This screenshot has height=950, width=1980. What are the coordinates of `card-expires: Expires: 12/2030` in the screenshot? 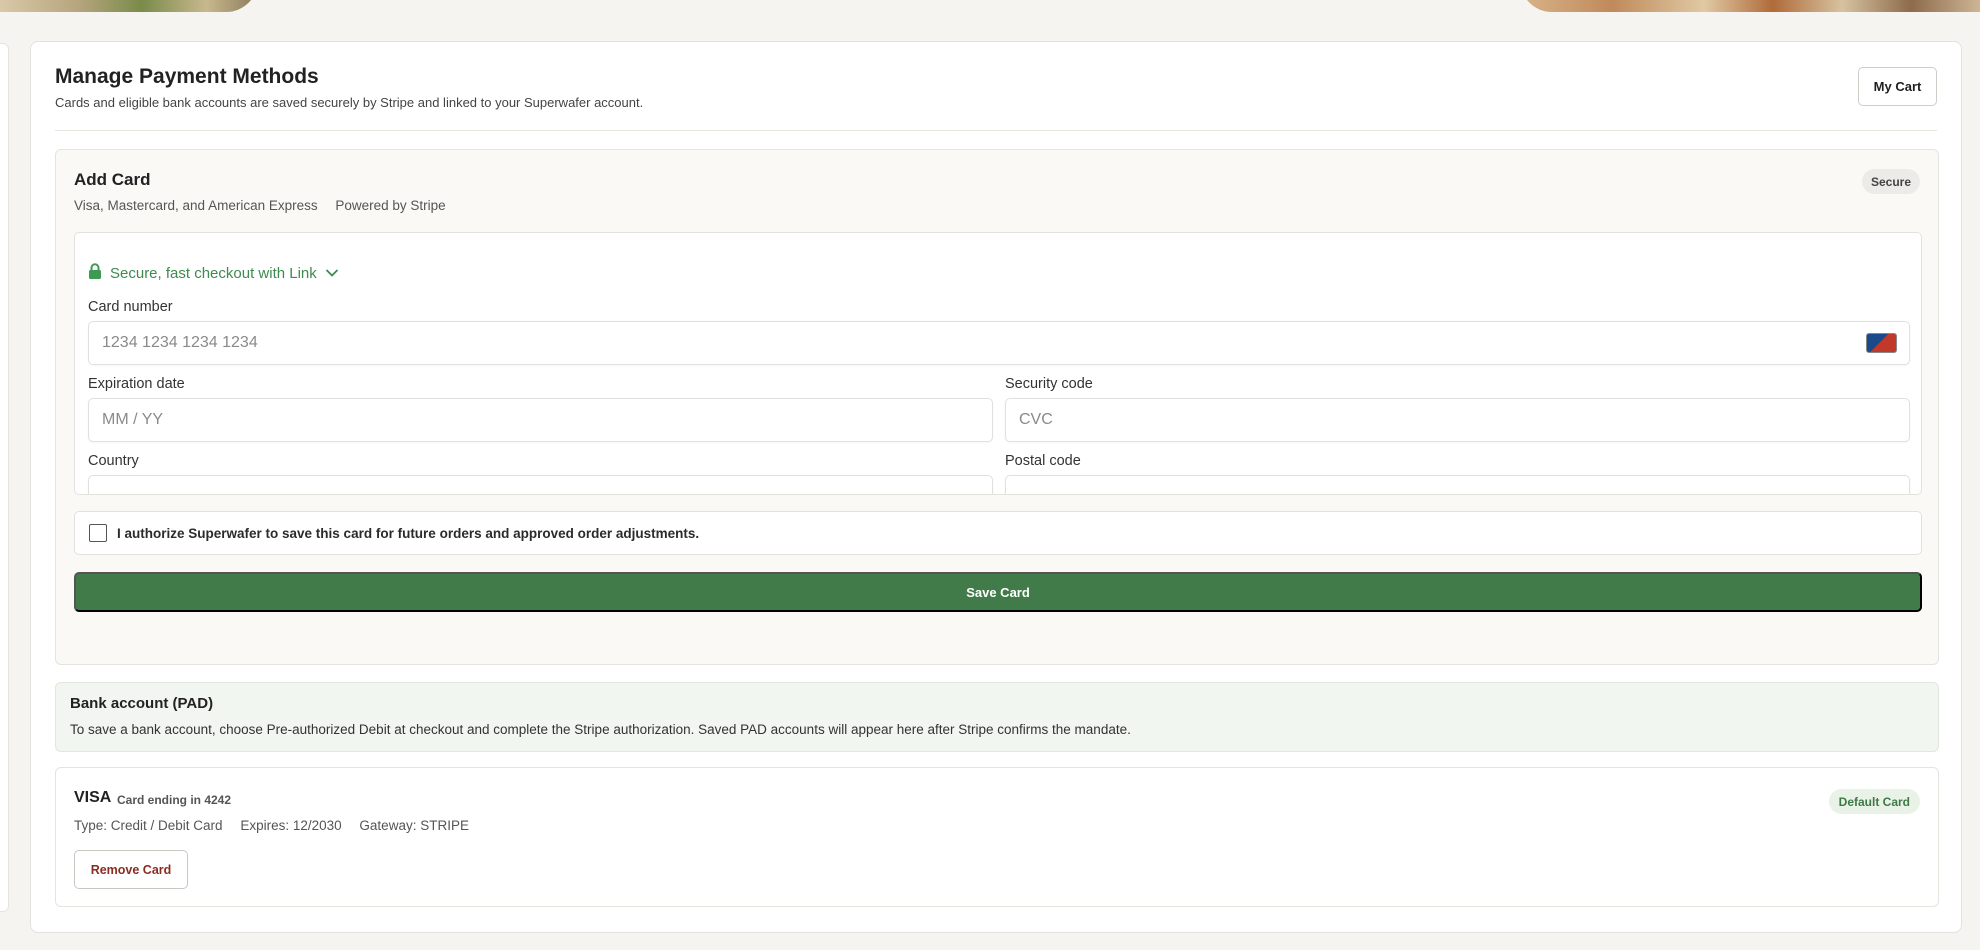 It's located at (291, 825).